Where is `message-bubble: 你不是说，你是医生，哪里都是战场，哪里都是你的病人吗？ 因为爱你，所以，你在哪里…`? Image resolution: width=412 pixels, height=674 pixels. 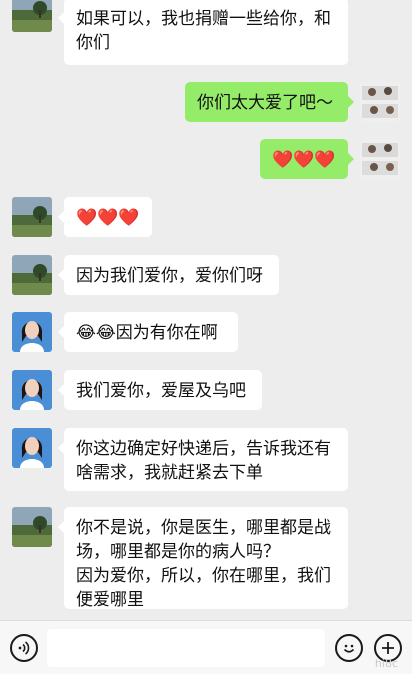 message-bubble: 你不是说，你是医生，哪里都是战场，哪里都是你的病人吗？ 因为爱你，所以，你在哪里… is located at coordinates (203, 558).